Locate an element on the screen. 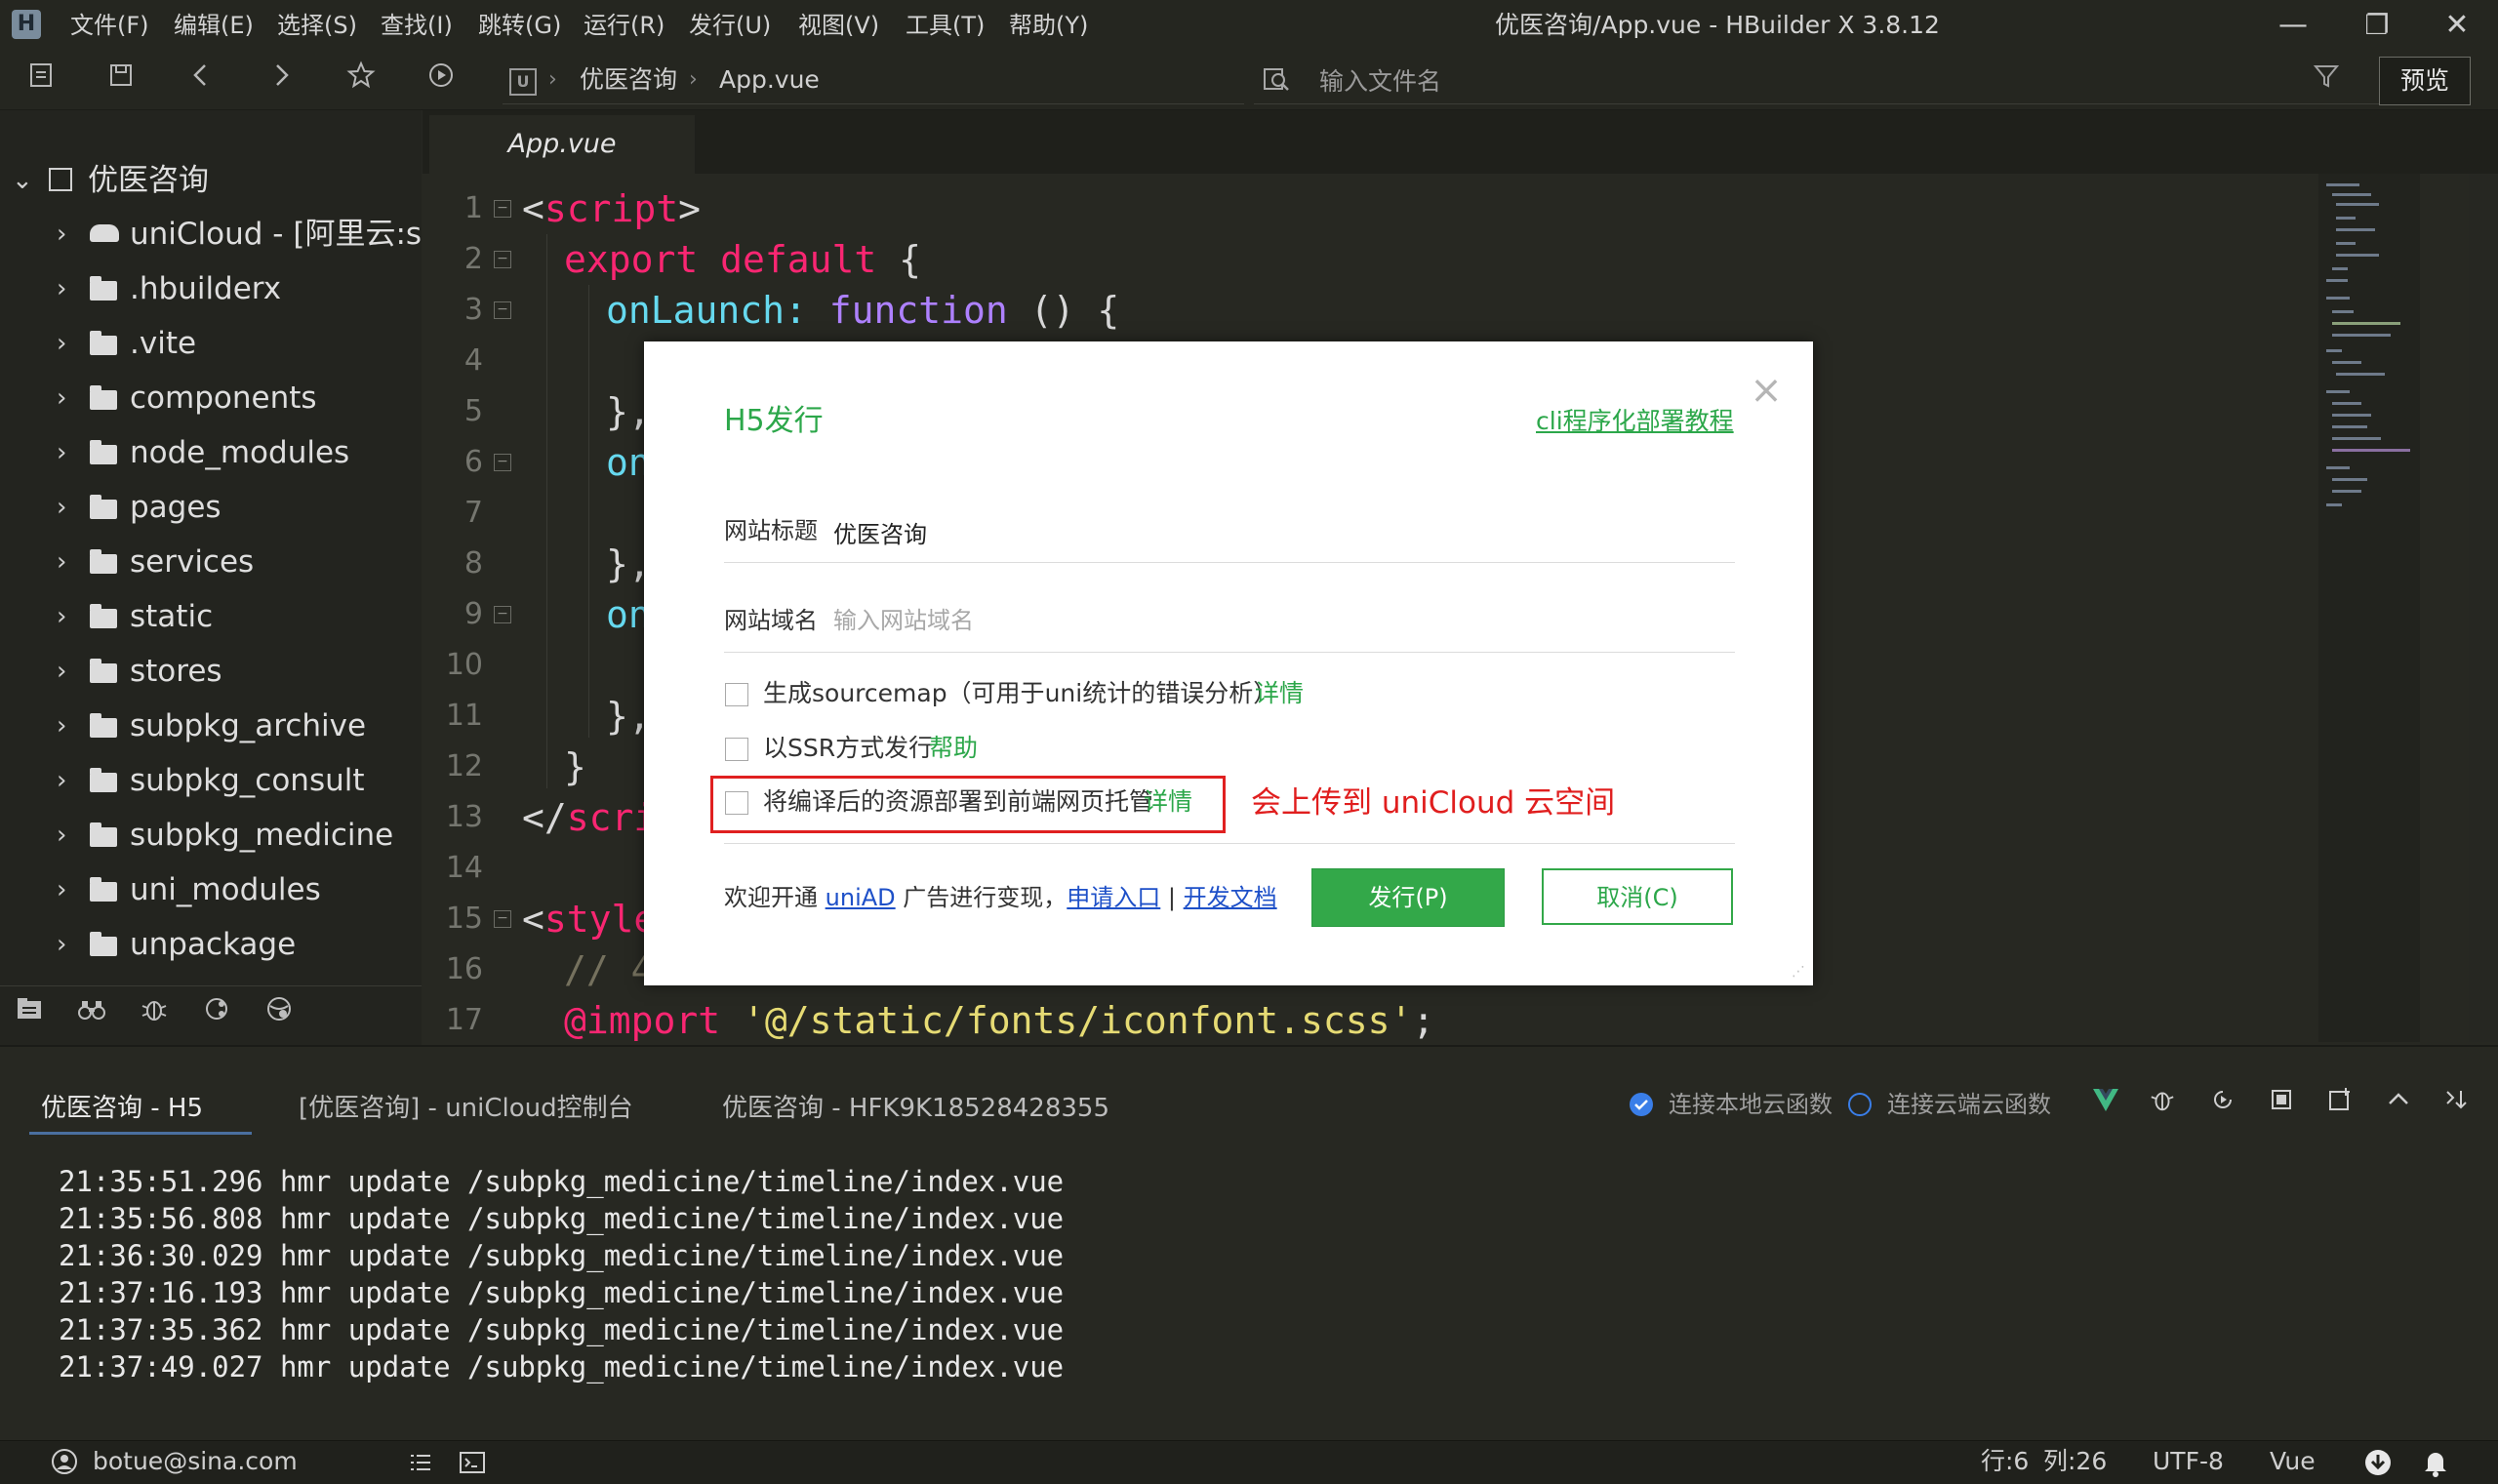 The image size is (2498, 1484). restore-button: ❐ is located at coordinates (2377, 25).